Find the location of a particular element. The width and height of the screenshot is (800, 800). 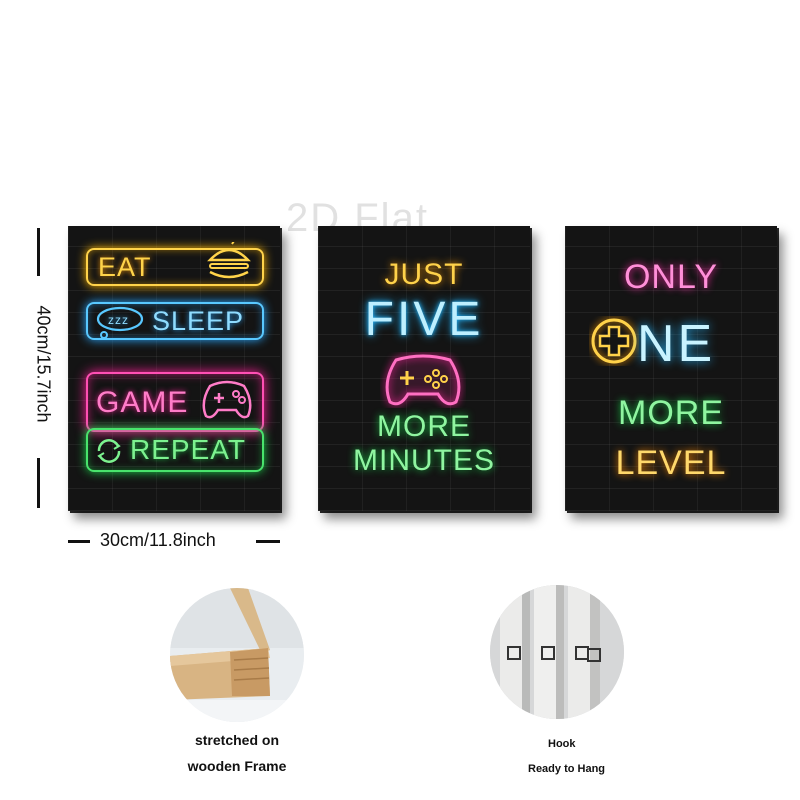

hook-caption-line-2: Ready to Hang is located at coordinates (567, 769).